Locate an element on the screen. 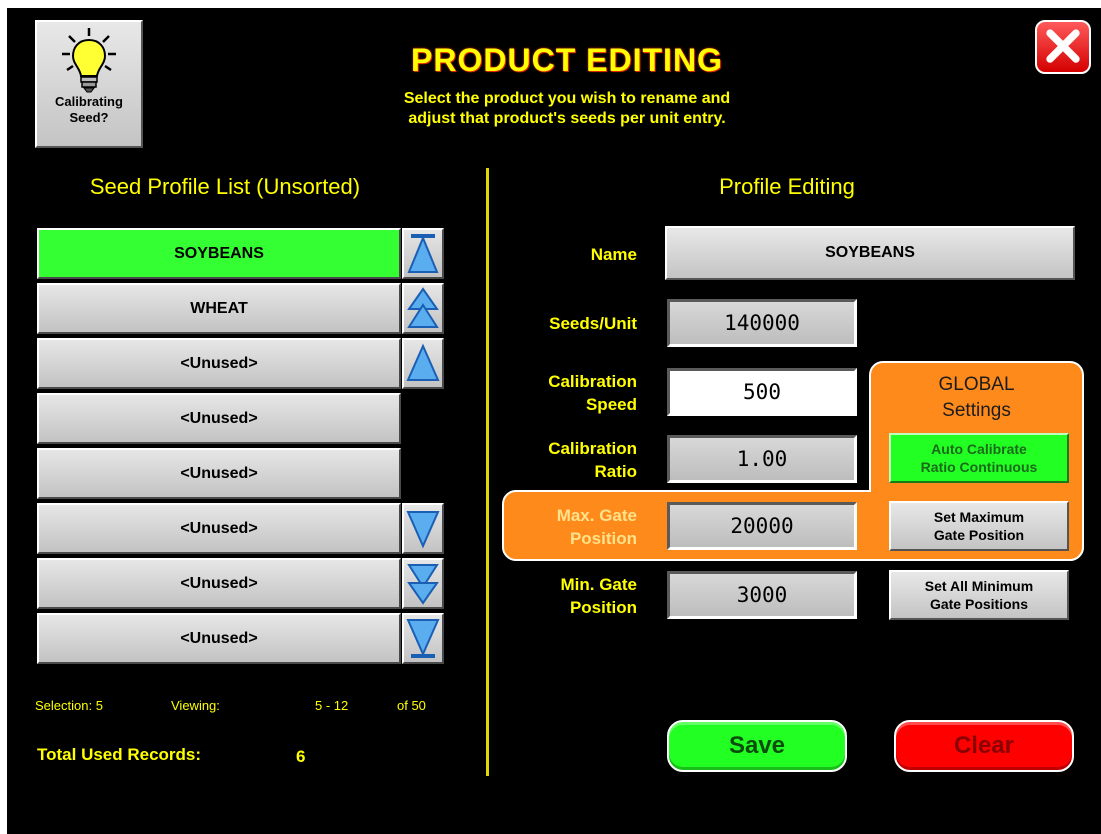  viewing-total: of 50 is located at coordinates (411, 705).